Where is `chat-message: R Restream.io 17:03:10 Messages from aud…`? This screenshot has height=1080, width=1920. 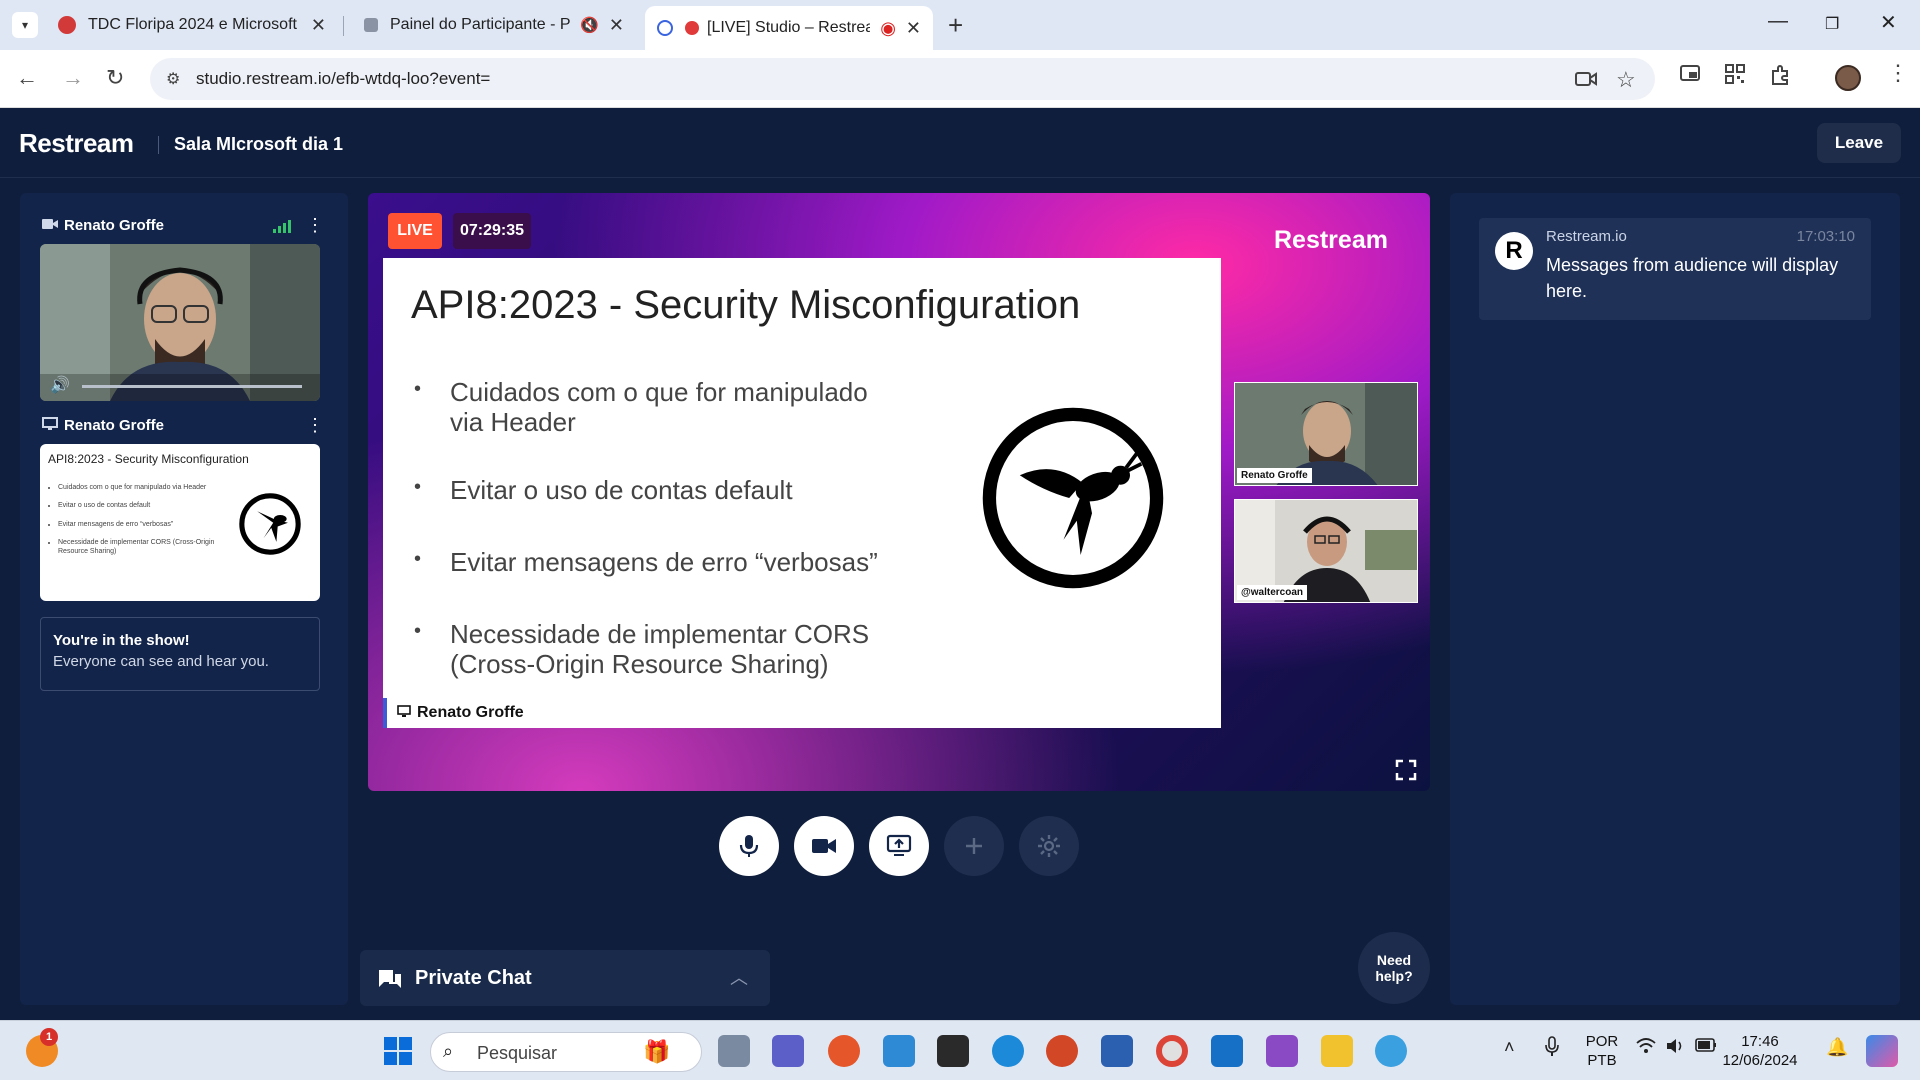
chat-message: R Restream.io 17:03:10 Messages from aud… is located at coordinates (1675, 269).